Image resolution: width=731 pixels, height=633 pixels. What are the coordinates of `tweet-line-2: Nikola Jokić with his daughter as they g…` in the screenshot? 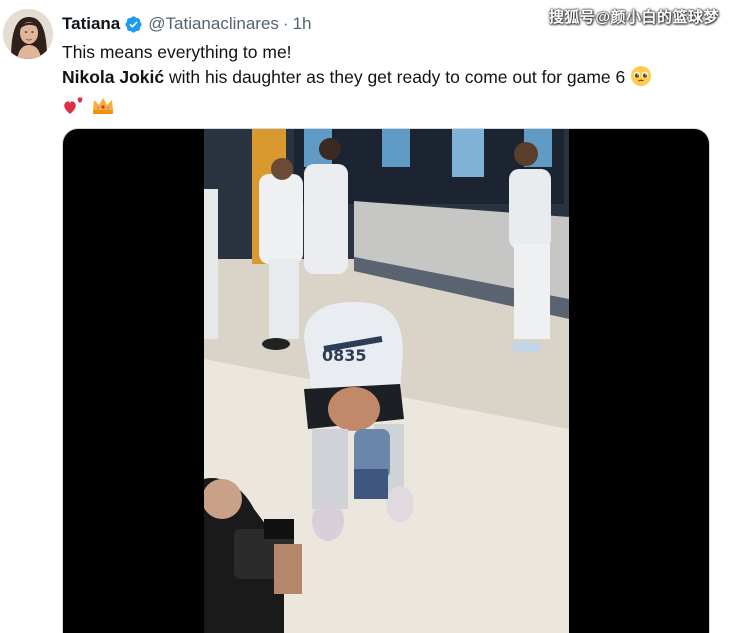 It's located at (392, 79).